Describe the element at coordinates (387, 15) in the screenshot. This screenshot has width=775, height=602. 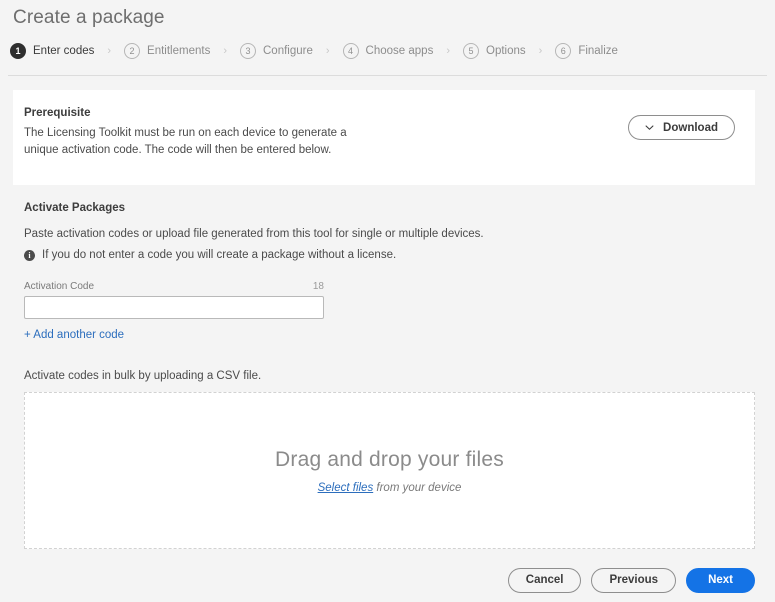
I see `page-header: Create a package` at that location.